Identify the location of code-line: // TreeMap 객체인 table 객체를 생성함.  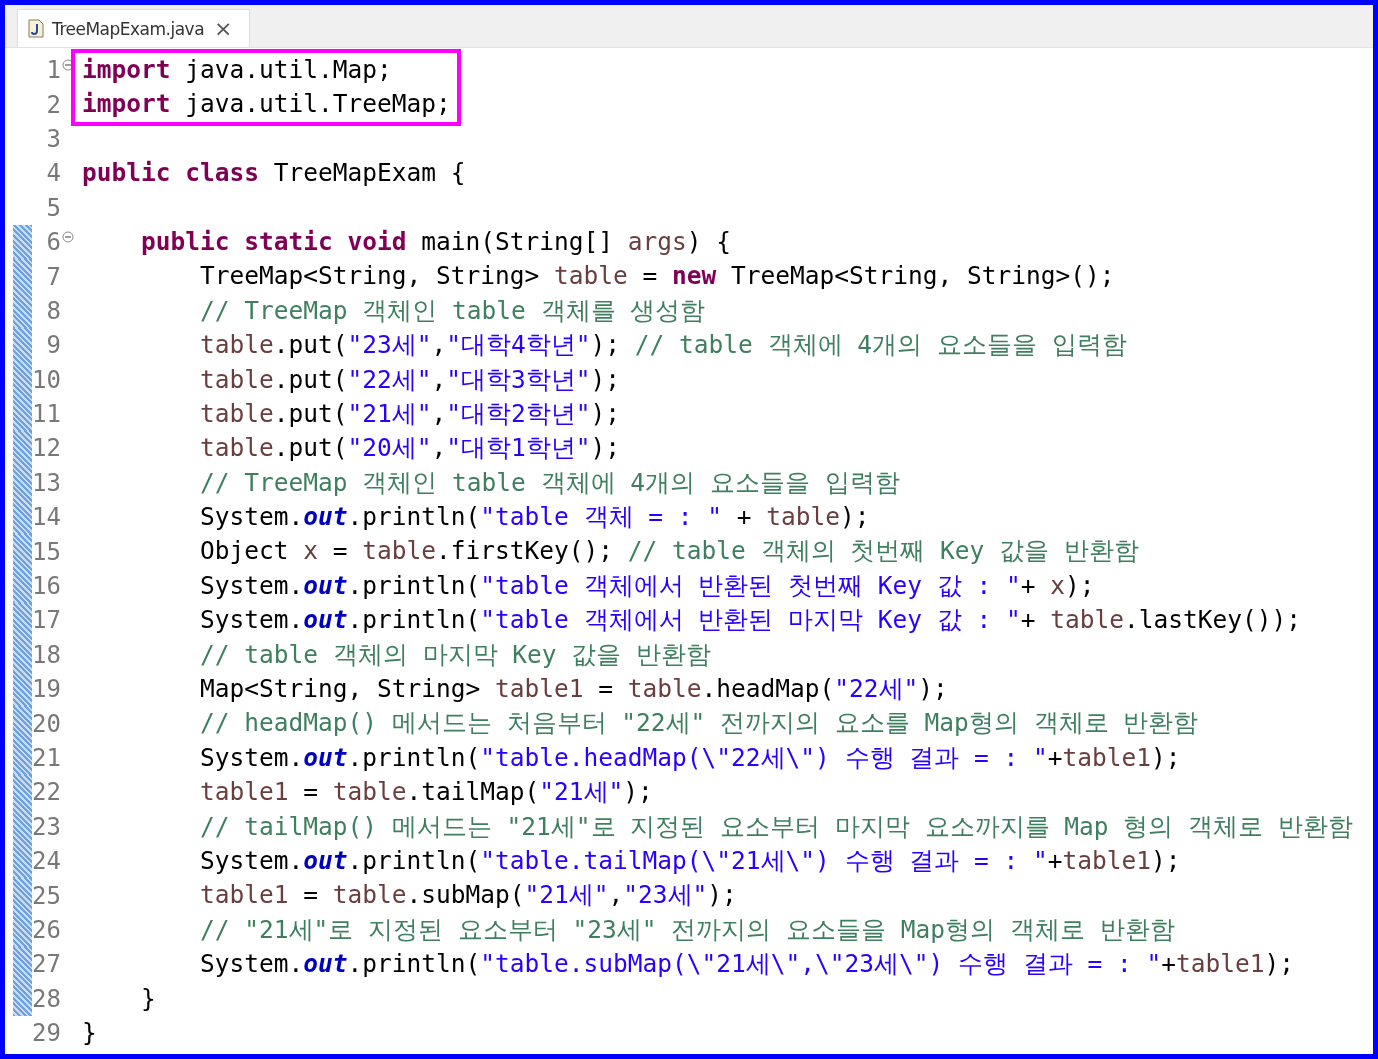
(453, 310).